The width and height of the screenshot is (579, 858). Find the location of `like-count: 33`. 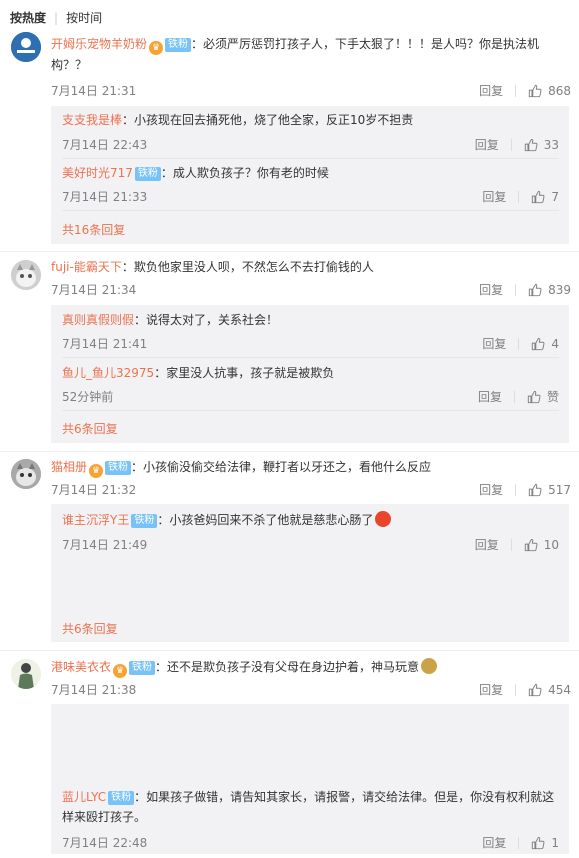

like-count: 33 is located at coordinates (551, 145).